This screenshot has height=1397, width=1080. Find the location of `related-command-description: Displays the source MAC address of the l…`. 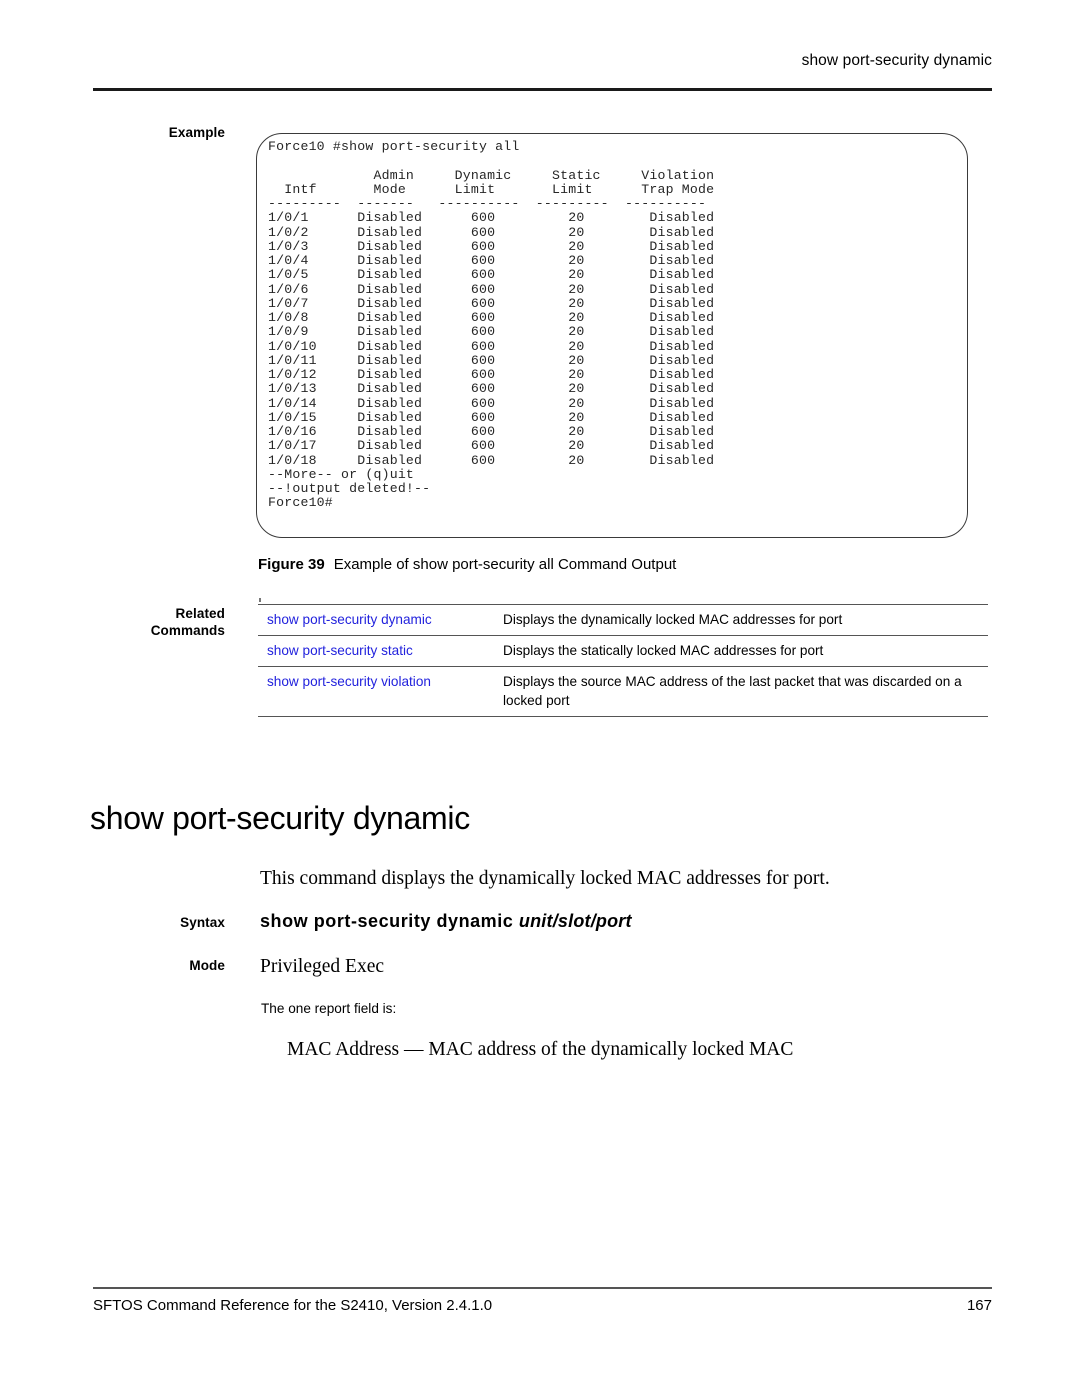

related-command-description: Displays the source MAC address of the l… is located at coordinates (732, 691).